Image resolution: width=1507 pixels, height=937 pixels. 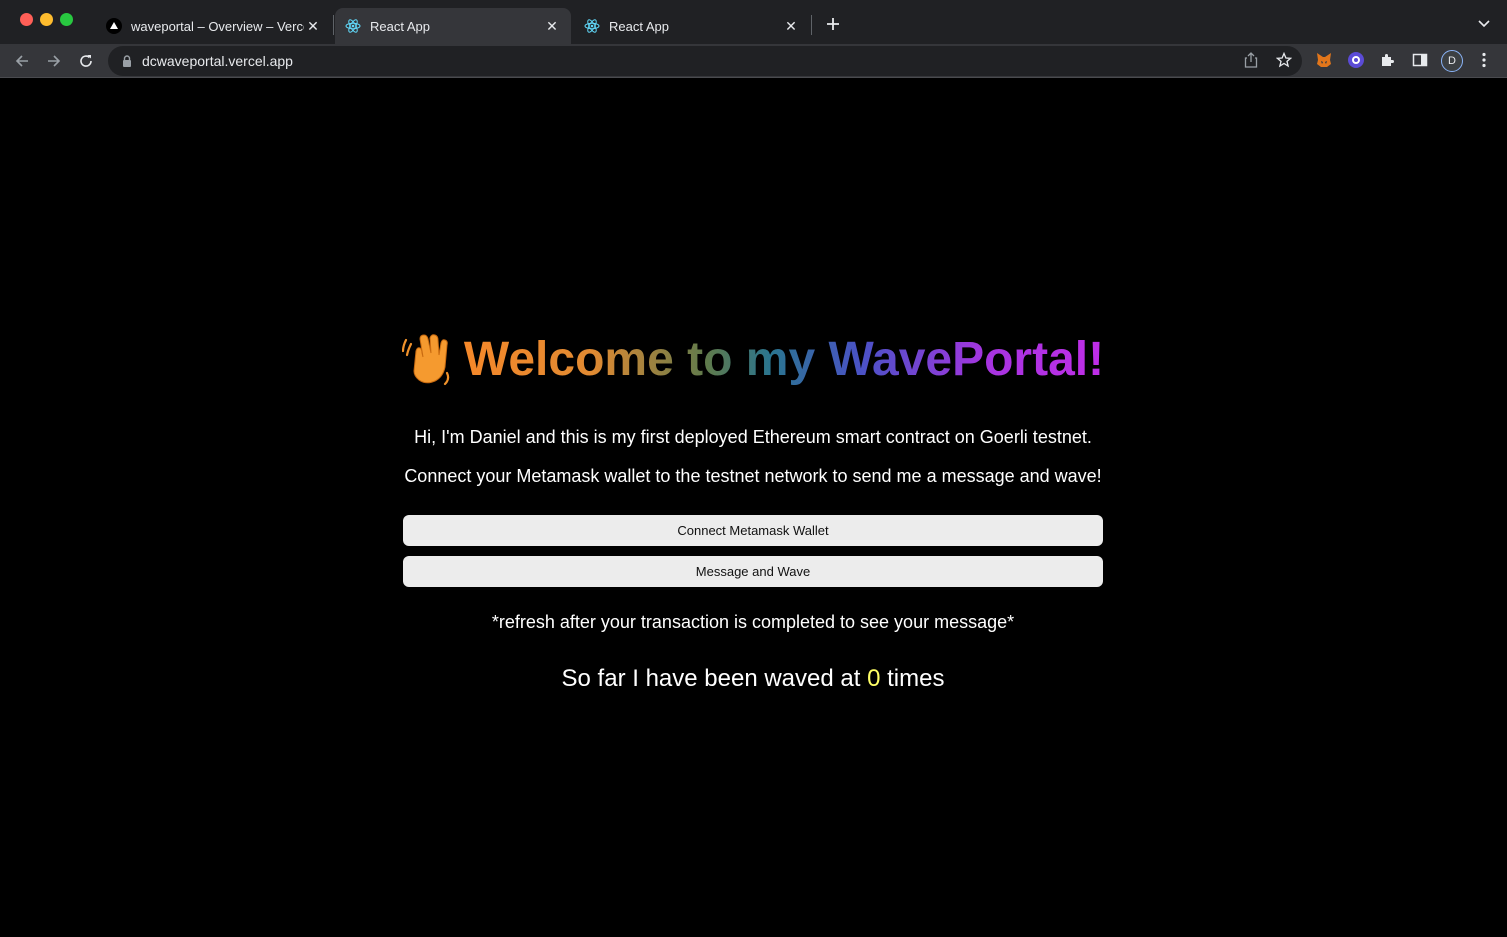 What do you see at coordinates (26, 19) in the screenshot?
I see `close-window-button` at bounding box center [26, 19].